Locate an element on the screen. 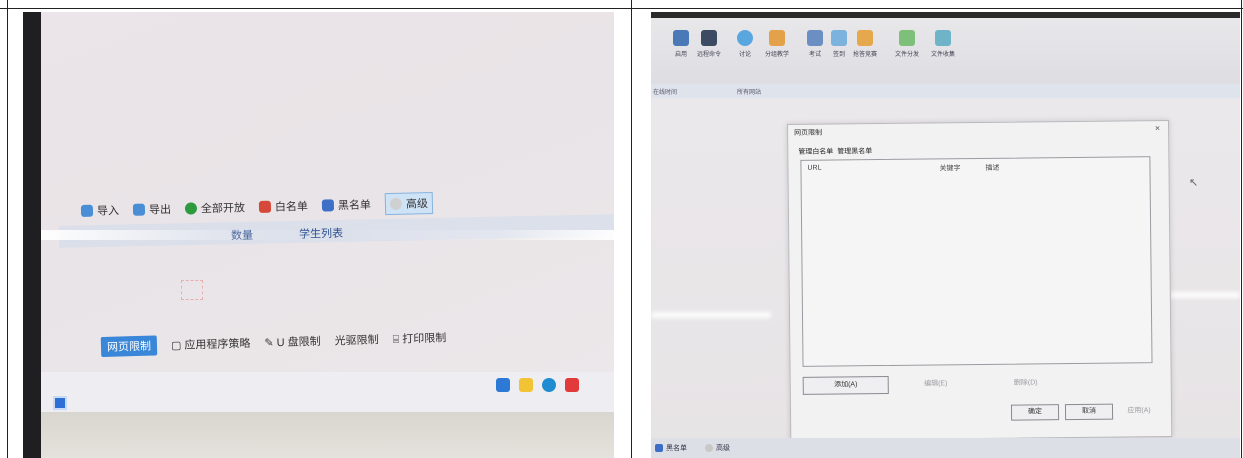 This screenshot has width=1243, height=458. blacklist-button: 黑名单 is located at coordinates (346, 204).